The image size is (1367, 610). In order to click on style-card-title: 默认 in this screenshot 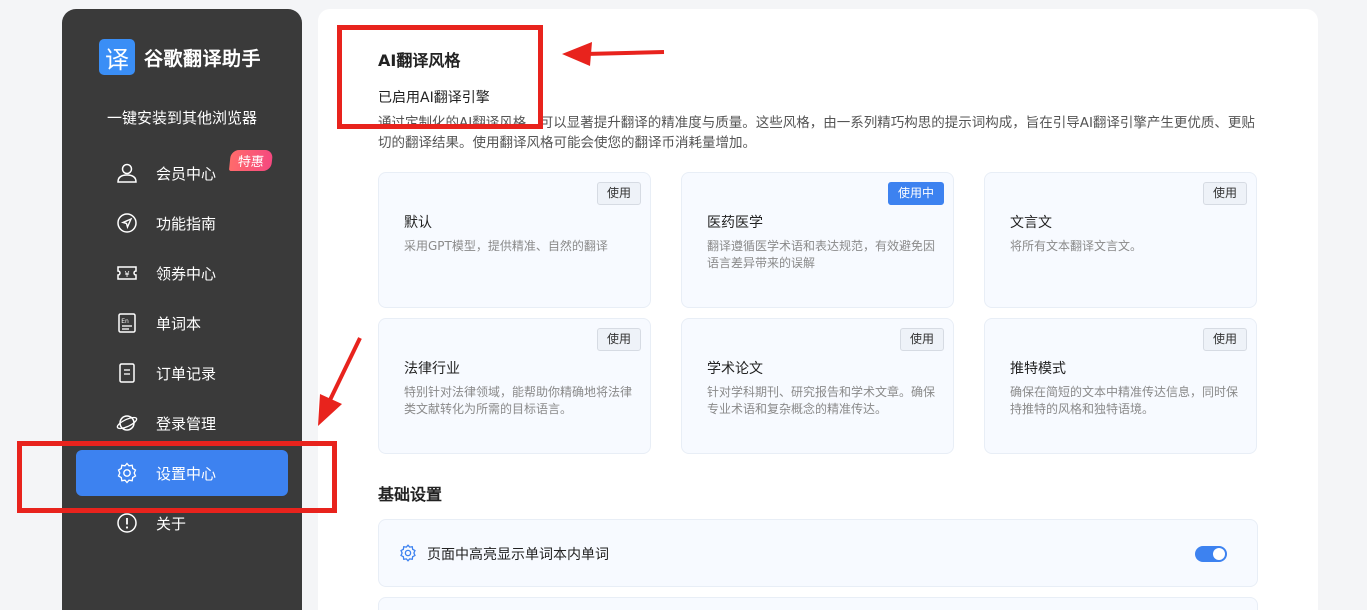, I will do `click(418, 223)`.